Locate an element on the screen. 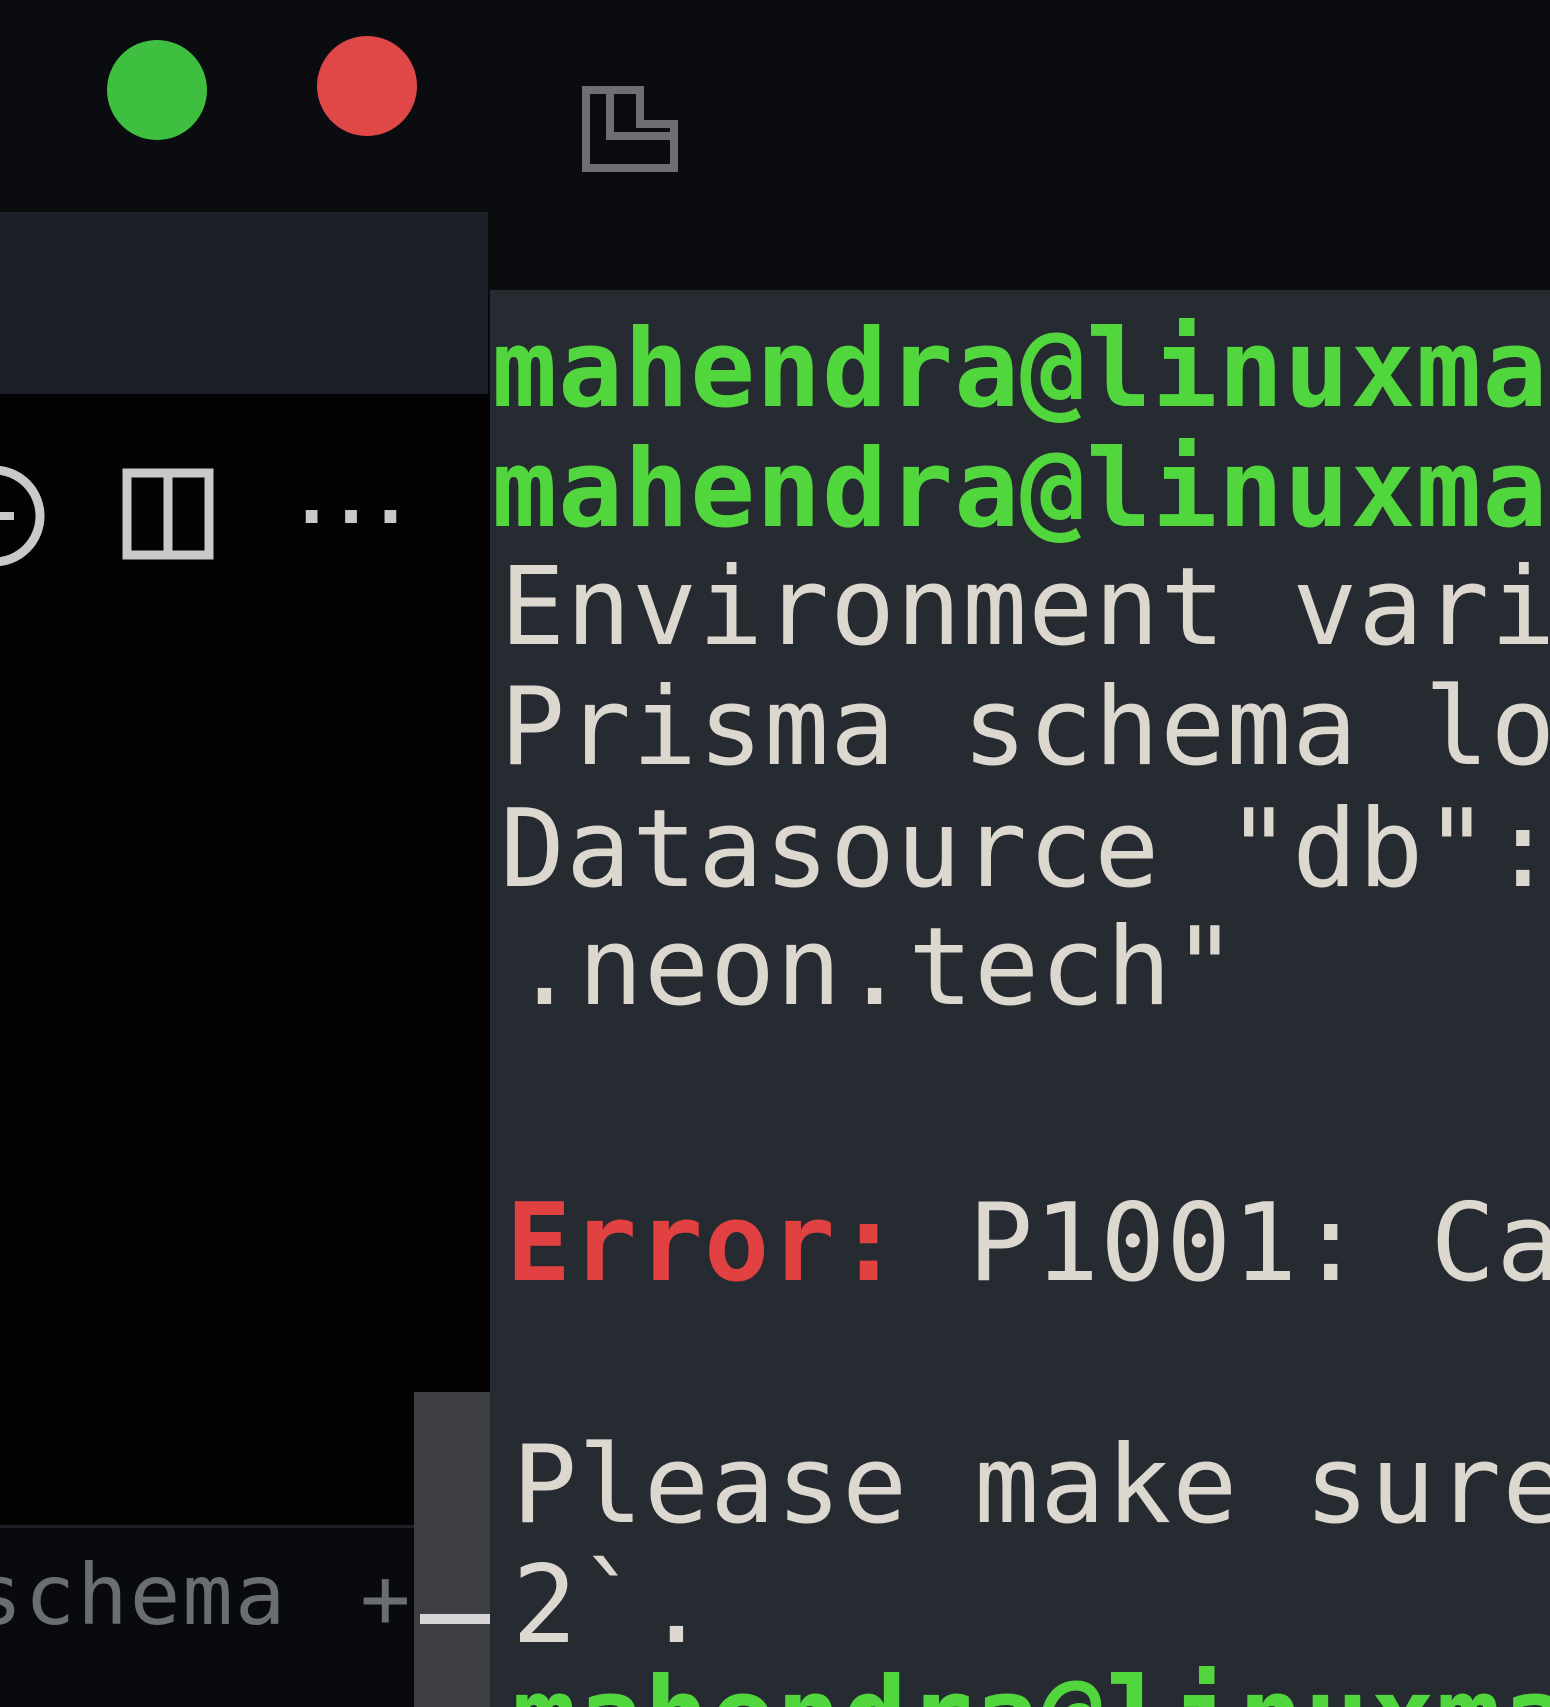  split-pane-icon is located at coordinates (168, 514).